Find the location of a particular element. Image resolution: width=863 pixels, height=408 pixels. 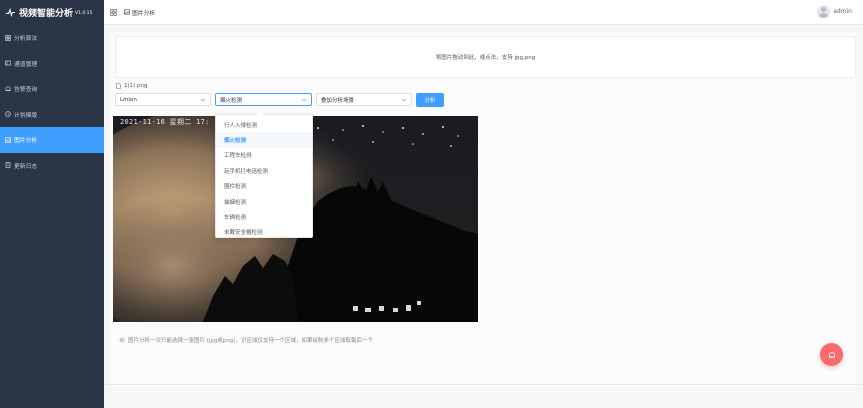

file-name: 1(1).png is located at coordinates (132, 86).